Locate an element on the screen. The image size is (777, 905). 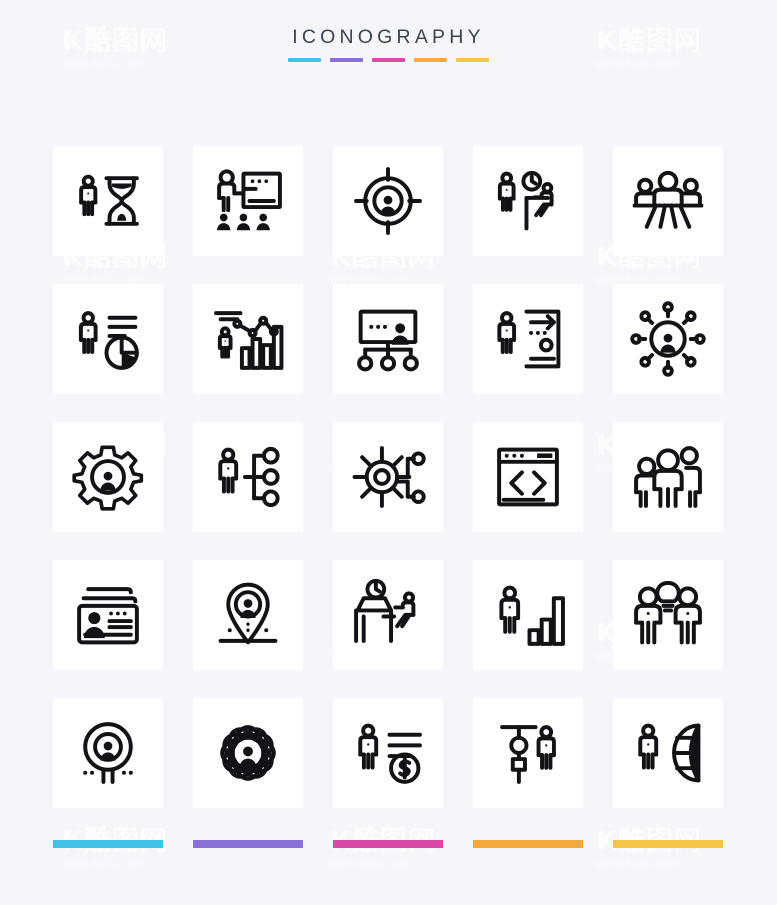
footer-accent-bars is located at coordinates (389, 844).